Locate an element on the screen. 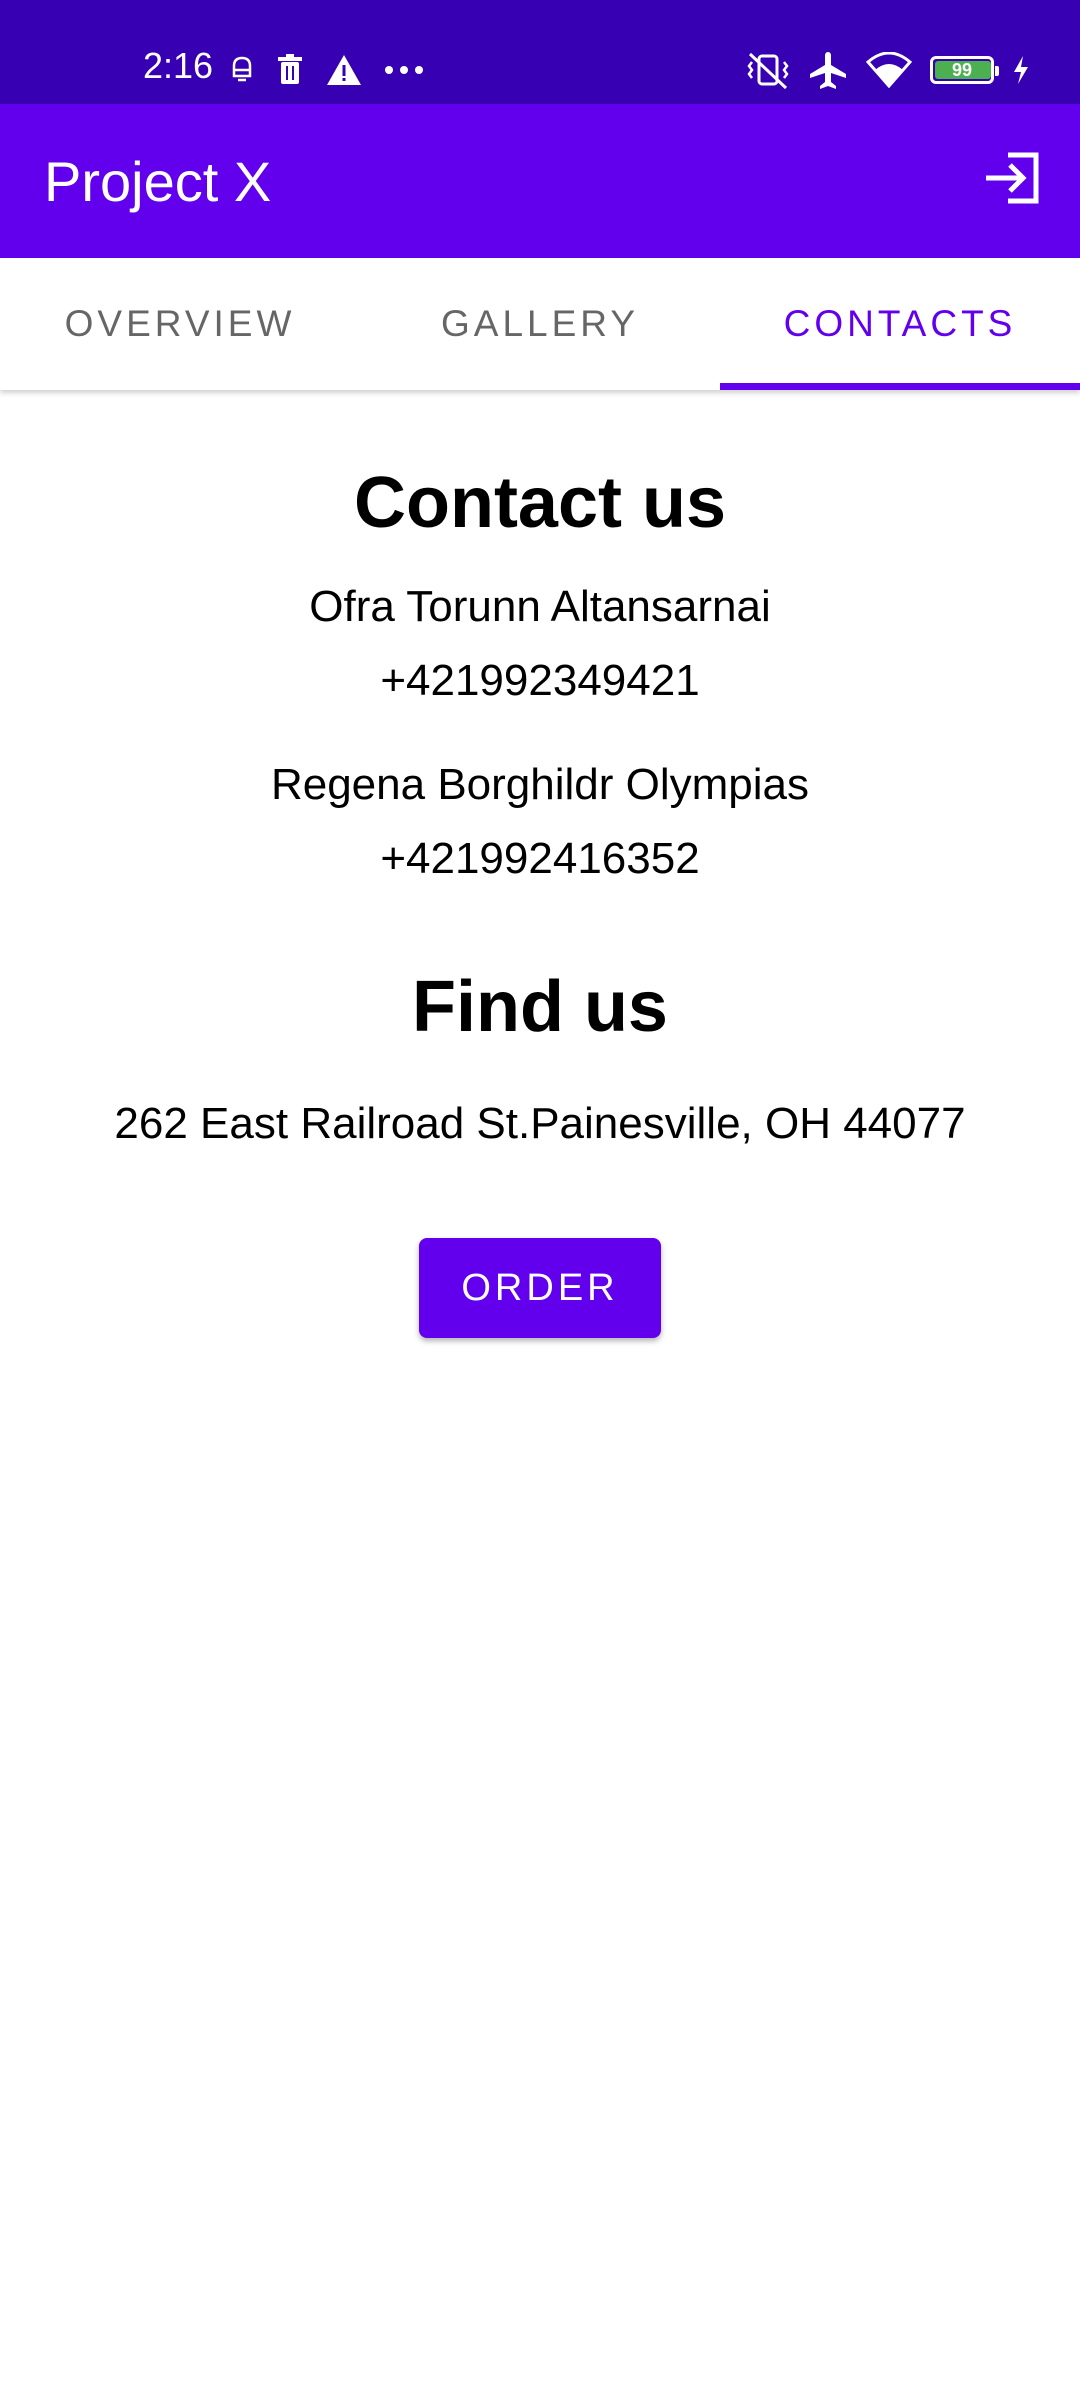 The width and height of the screenshot is (1080, 2400). status-left-icons is located at coordinates (327, 70).